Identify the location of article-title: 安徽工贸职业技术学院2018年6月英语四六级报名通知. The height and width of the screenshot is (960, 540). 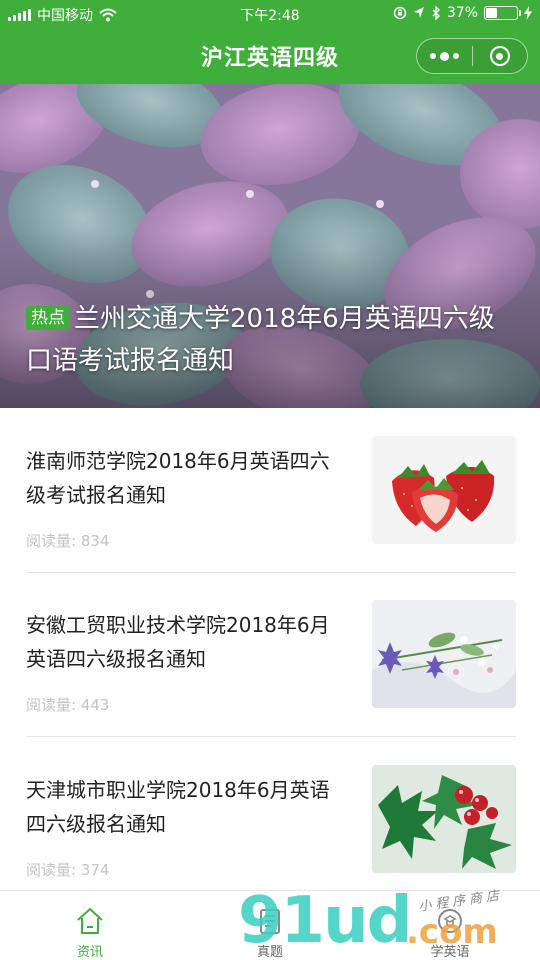
(178, 642).